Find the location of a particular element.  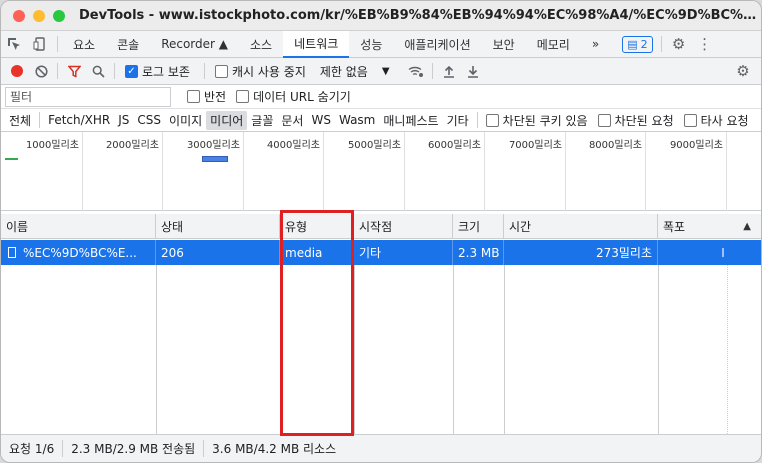

search-icon is located at coordinates (98, 71).